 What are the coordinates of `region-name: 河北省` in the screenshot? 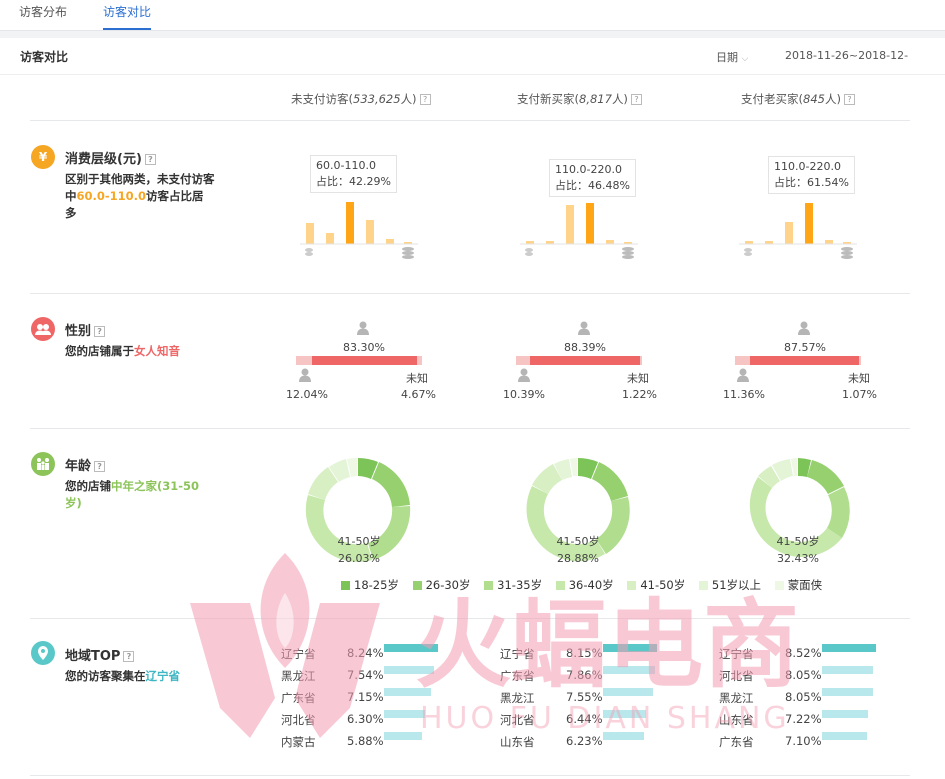 It's located at (298, 720).